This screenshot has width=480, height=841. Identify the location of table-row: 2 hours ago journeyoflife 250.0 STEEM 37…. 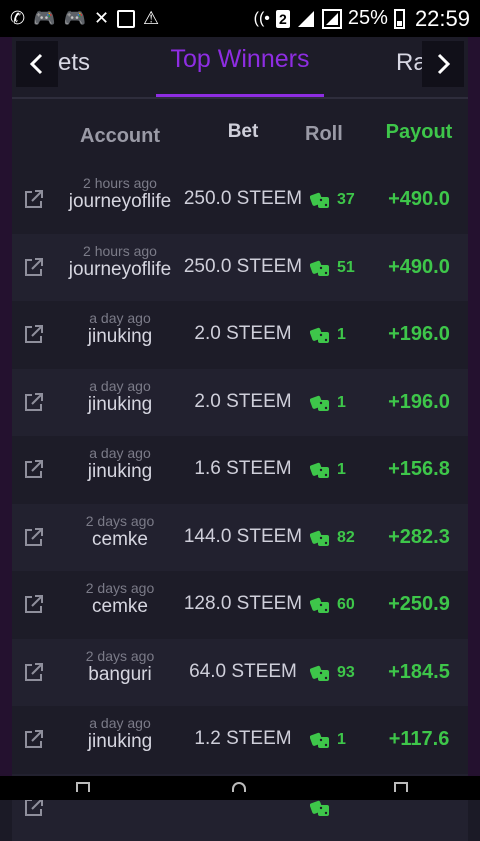
(240, 200).